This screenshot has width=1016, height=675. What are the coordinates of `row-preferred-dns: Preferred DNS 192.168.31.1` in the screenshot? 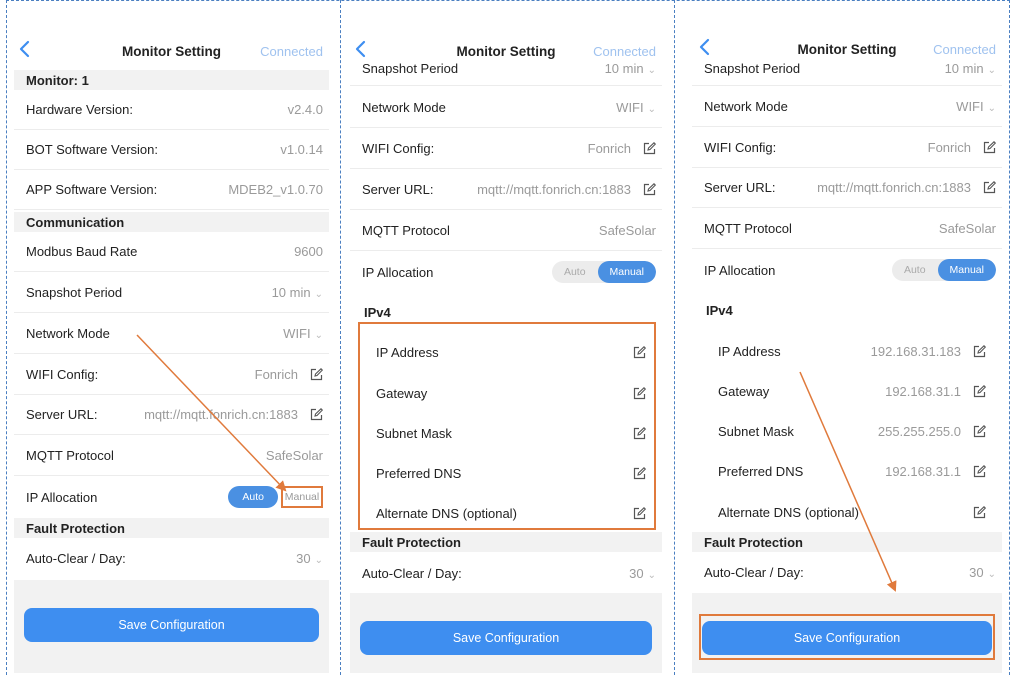 It's located at (847, 471).